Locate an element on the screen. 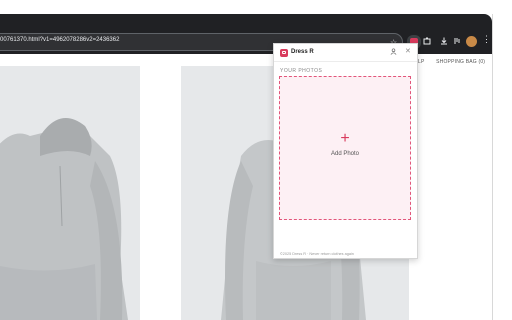  url-text: 00761370.html?v1=4962078286v2=2436362 is located at coordinates (60, 40).